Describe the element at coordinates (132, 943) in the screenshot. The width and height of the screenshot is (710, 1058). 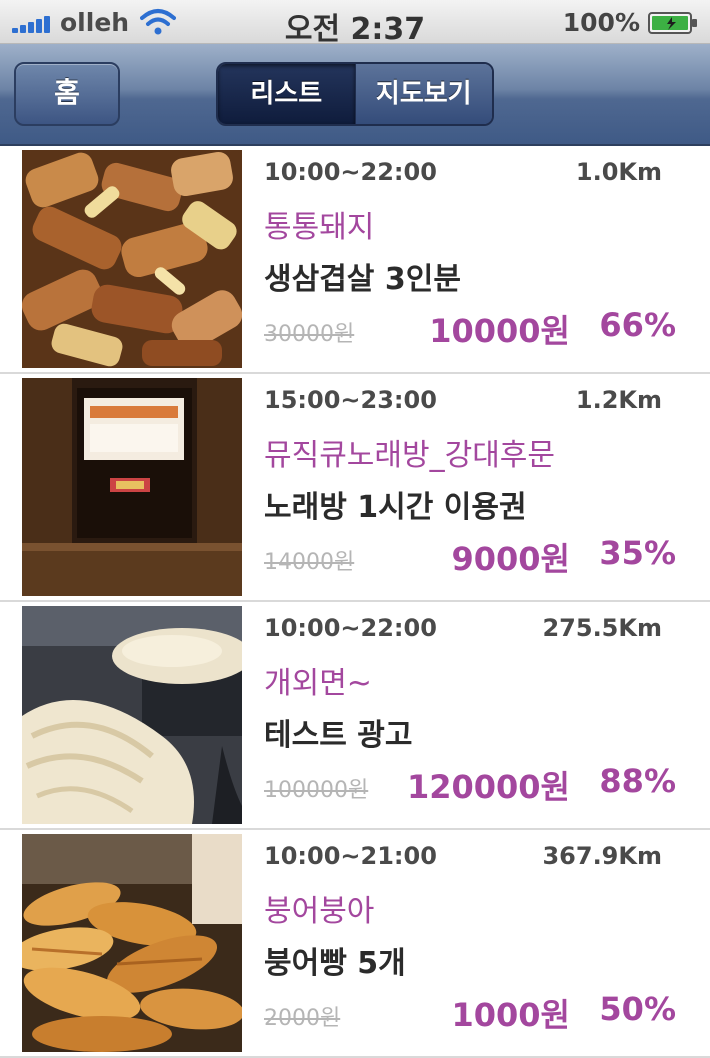
I see `fish-shaped-bread-photo` at that location.